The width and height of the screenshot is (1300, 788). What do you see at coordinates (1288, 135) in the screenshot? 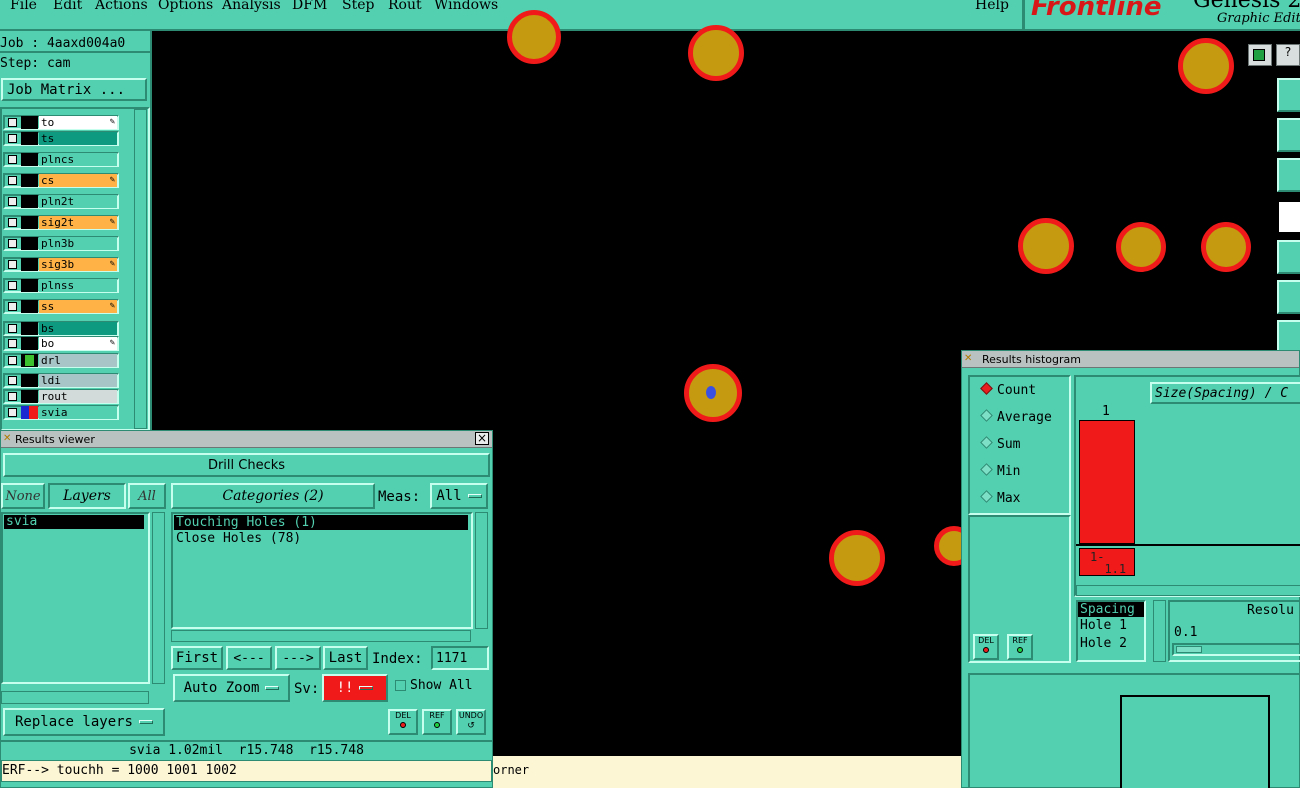
I see `tool-zoom-icon` at bounding box center [1288, 135].